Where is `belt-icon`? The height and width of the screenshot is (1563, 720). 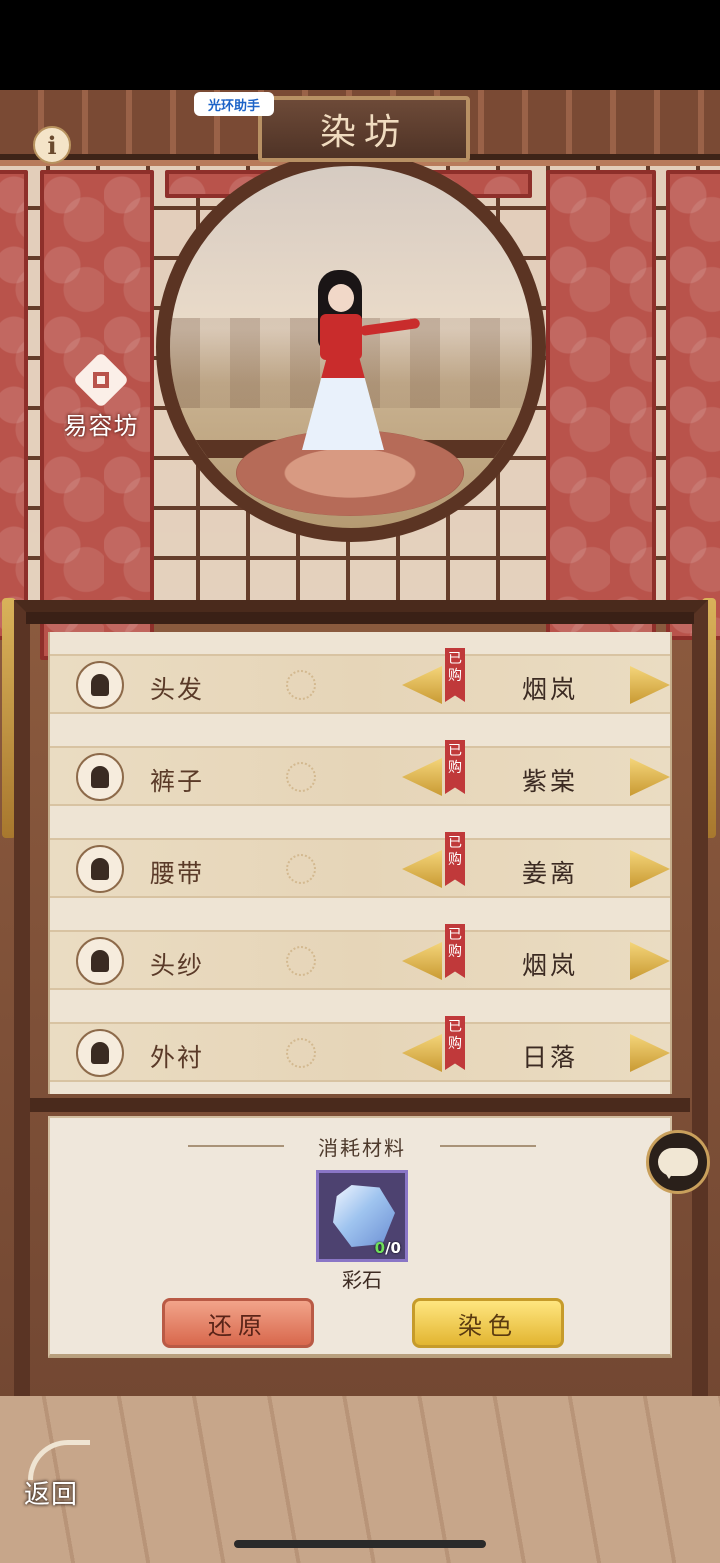
belt-icon is located at coordinates (100, 869).